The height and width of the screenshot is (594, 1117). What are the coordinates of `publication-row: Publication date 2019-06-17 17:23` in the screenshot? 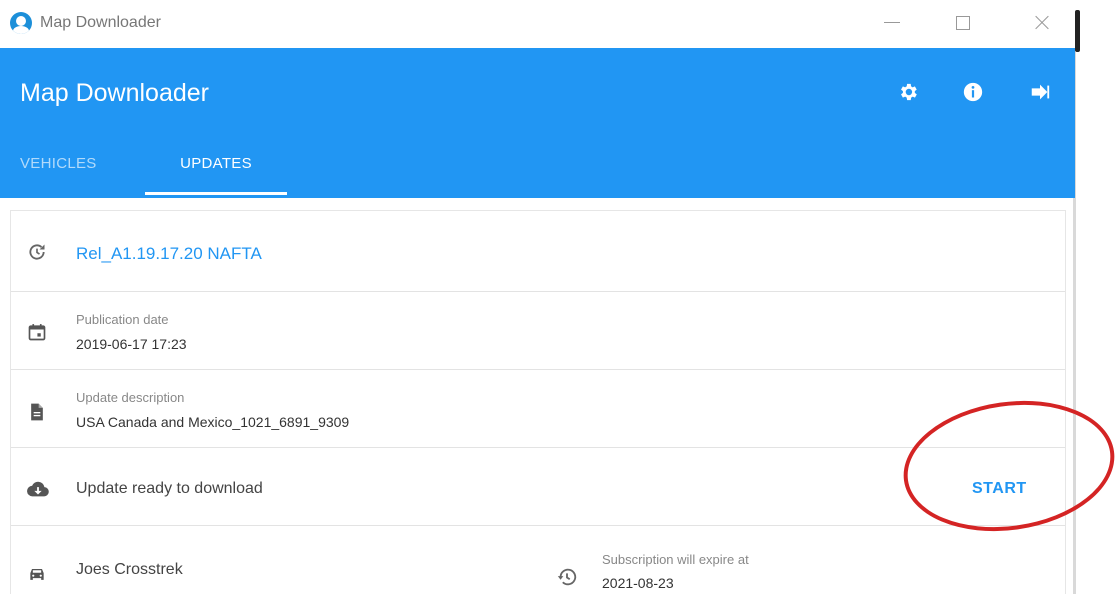 It's located at (538, 331).